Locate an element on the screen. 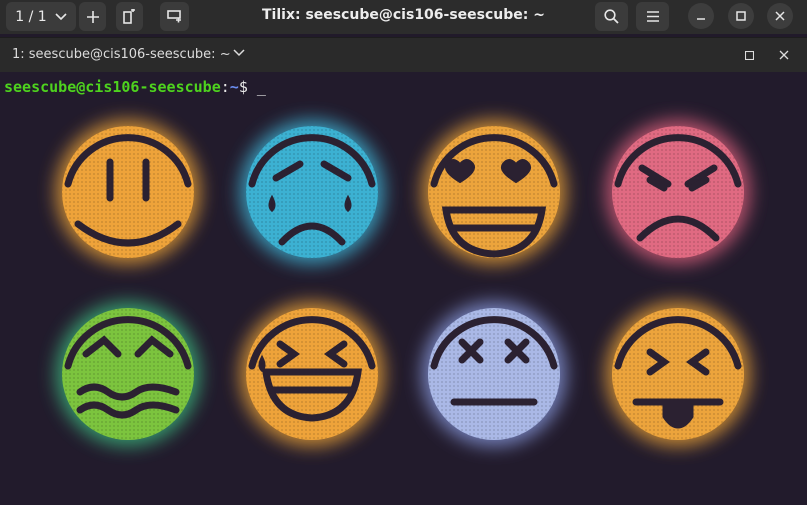 The image size is (807, 505). search-button is located at coordinates (611, 16).